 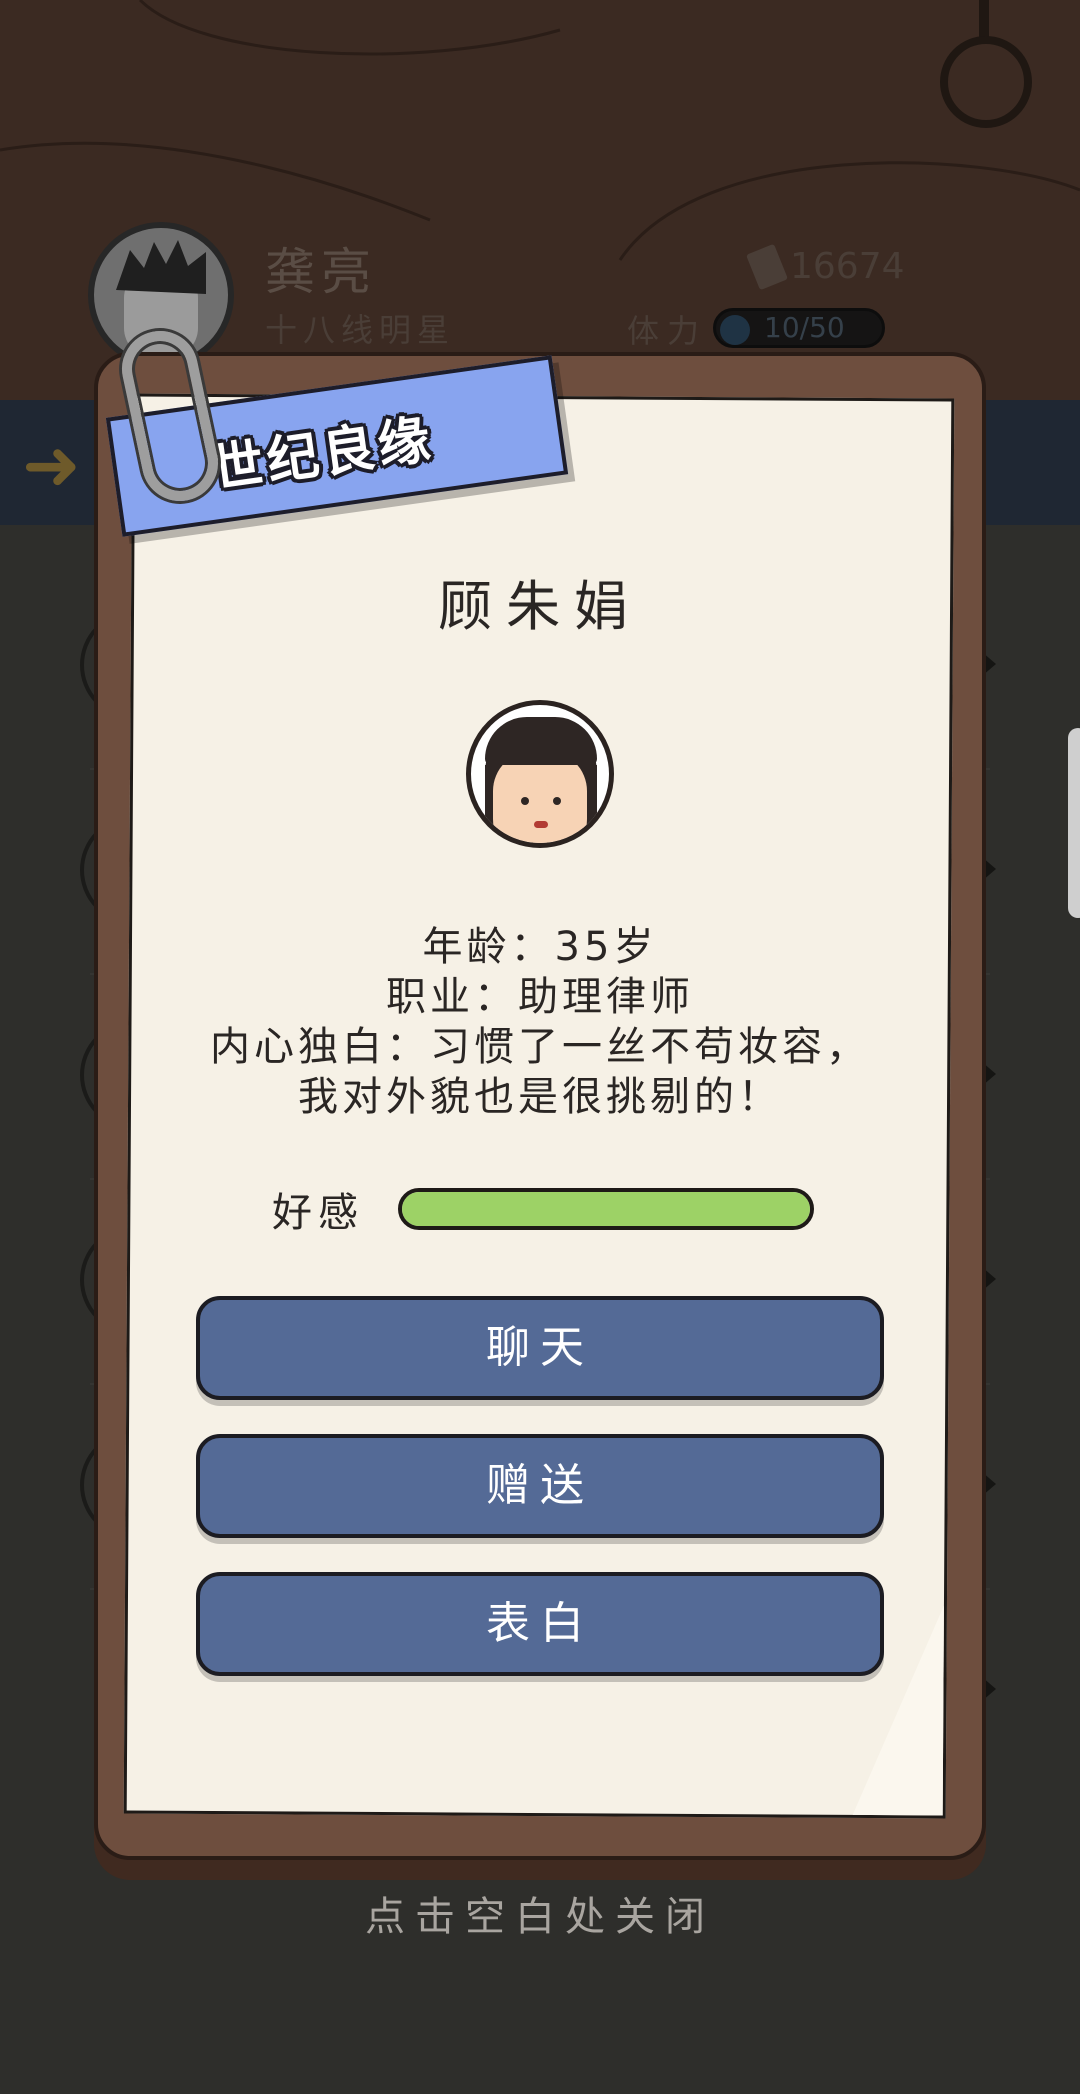 I want to click on favor-label: 好感, so click(x=318, y=1213).